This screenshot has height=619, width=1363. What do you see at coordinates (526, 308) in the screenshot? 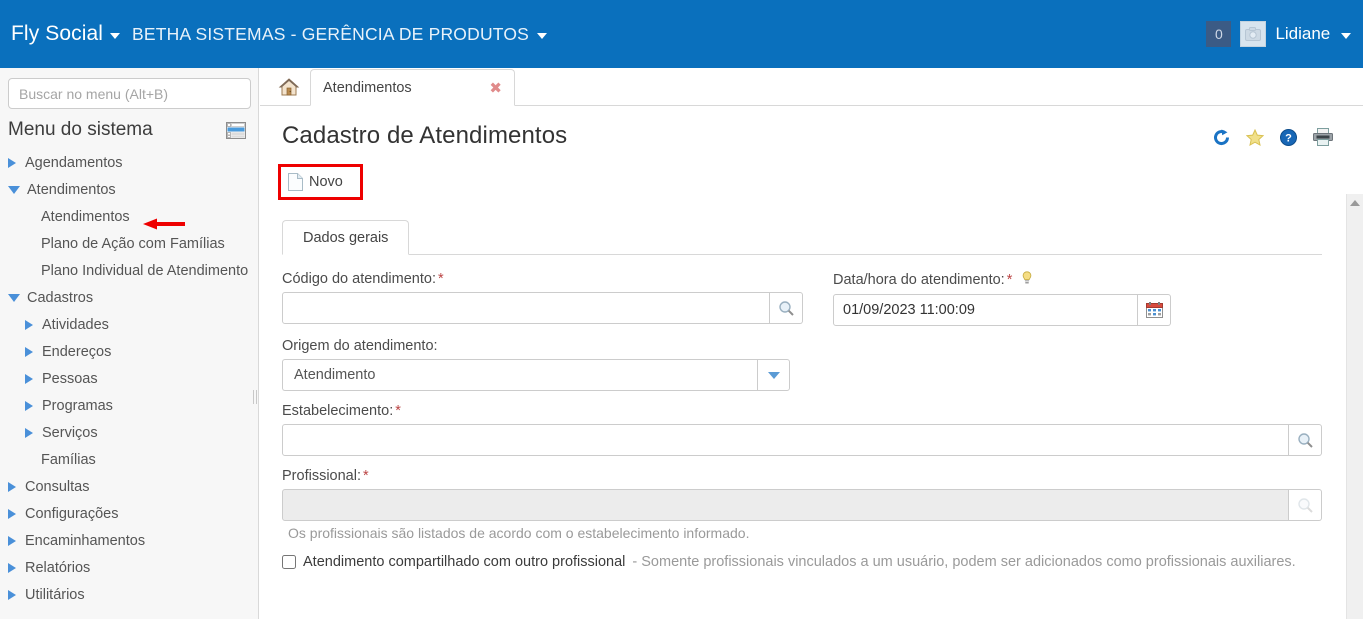
I see `codigo-input` at bounding box center [526, 308].